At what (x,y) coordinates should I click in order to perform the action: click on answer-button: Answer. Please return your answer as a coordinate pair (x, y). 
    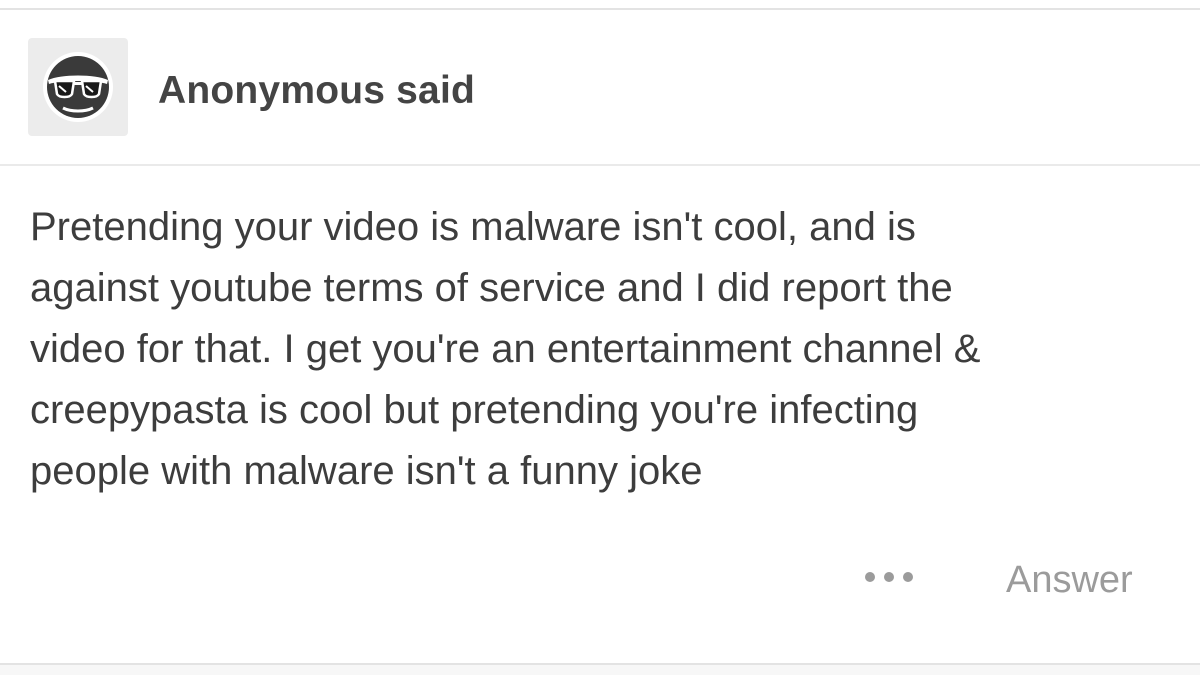
    Looking at the image, I should click on (1069, 580).